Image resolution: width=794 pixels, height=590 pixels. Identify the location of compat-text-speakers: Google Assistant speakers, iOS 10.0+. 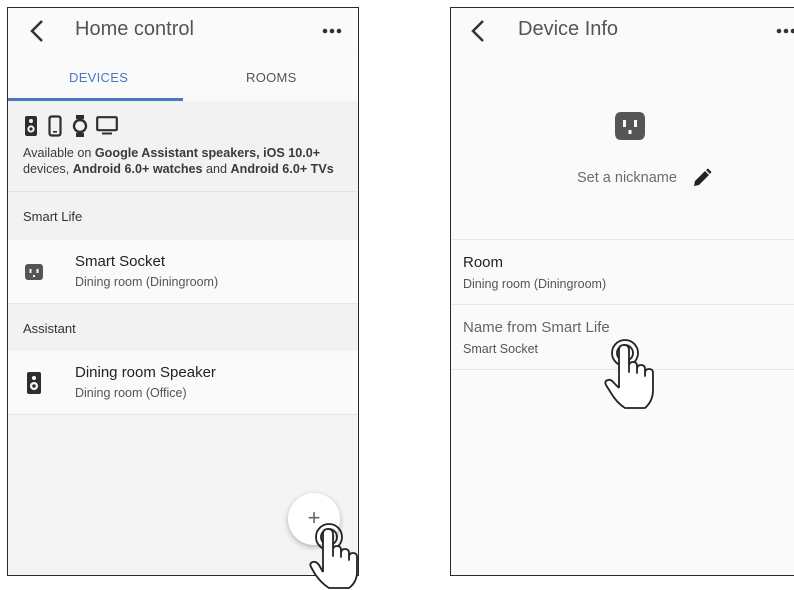
(207, 153).